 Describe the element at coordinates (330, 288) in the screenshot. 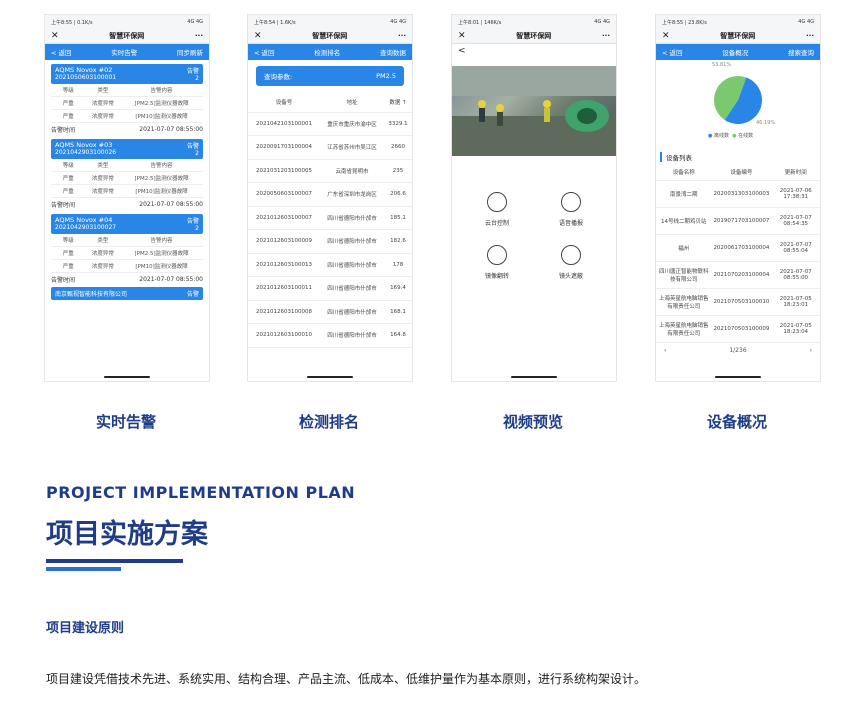

I see `table-row: 2021012603100011 四川省德阳市什邡市 169.4` at that location.